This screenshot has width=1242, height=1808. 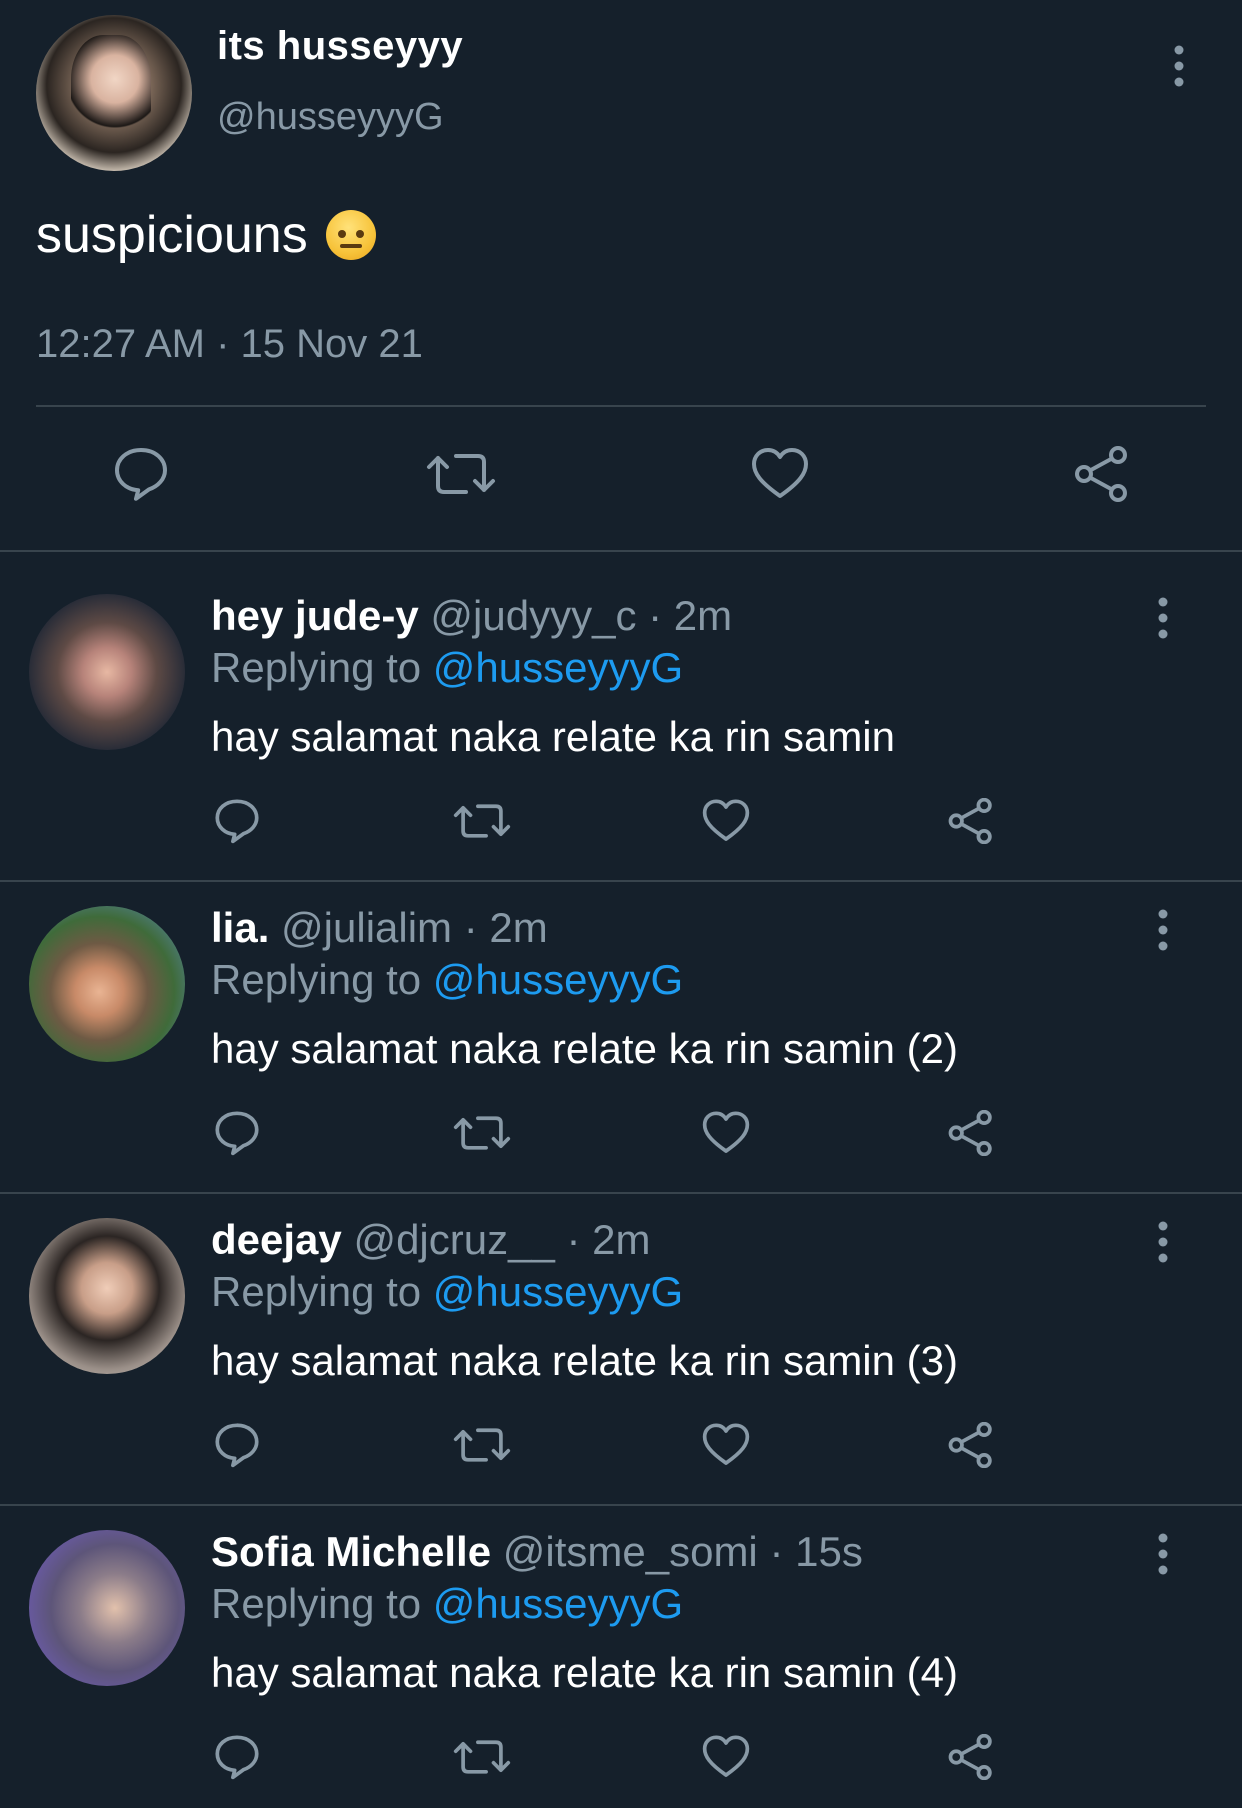 I want to click on reply-author-name: lia., so click(x=240, y=927).